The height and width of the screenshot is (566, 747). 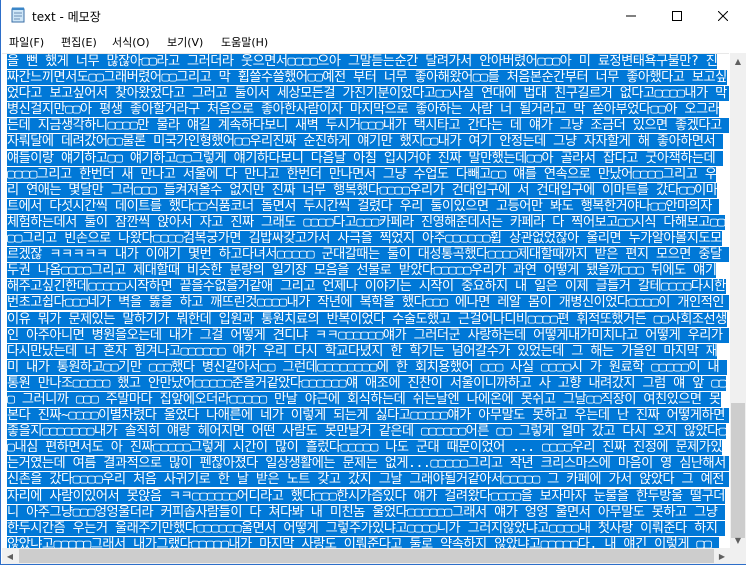 I want to click on menu-bar: 파일(F) 편집(E) 서식(O) 보기(V) 도움말(H), so click(x=373, y=42).